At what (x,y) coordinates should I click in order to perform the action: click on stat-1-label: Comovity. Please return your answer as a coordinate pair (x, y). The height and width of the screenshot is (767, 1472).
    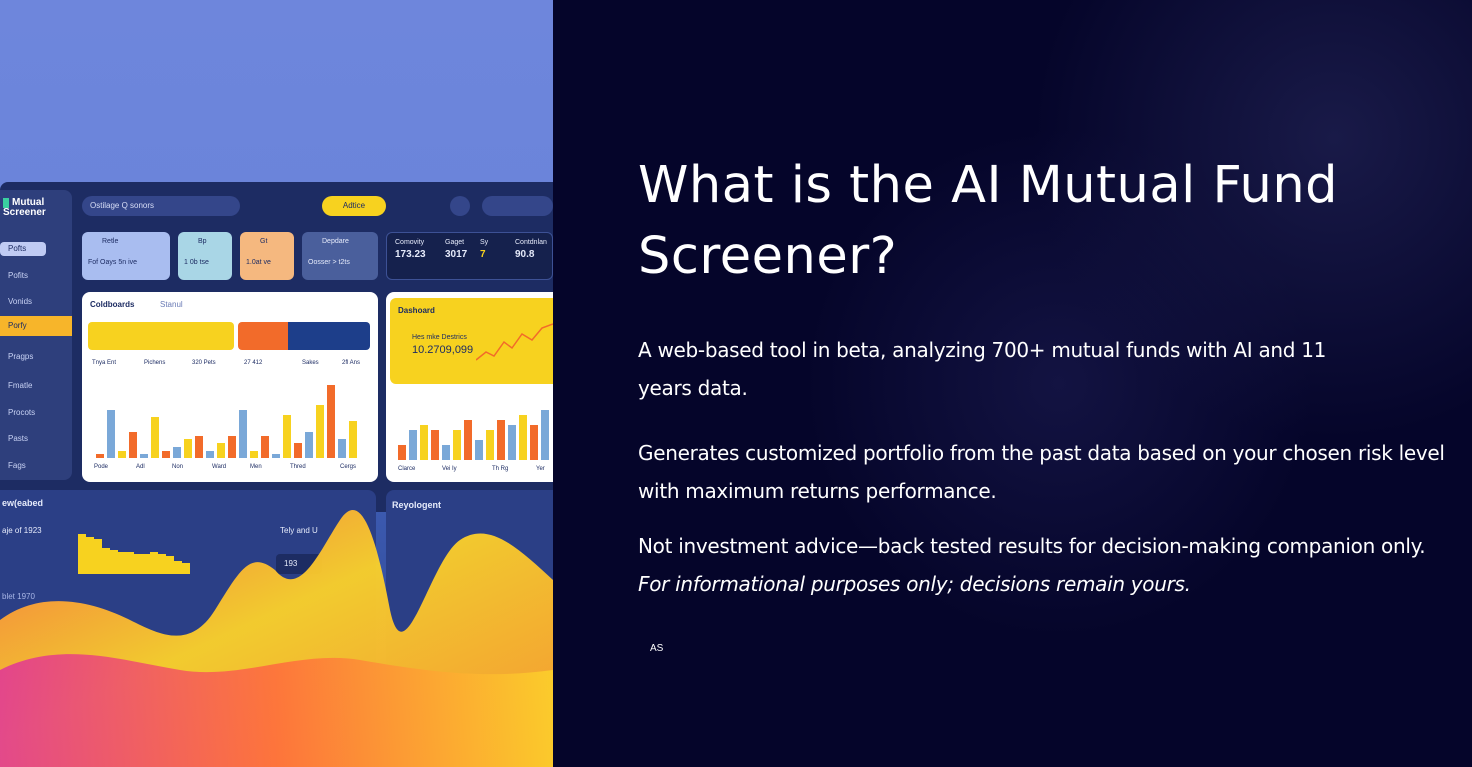
    Looking at the image, I should click on (410, 242).